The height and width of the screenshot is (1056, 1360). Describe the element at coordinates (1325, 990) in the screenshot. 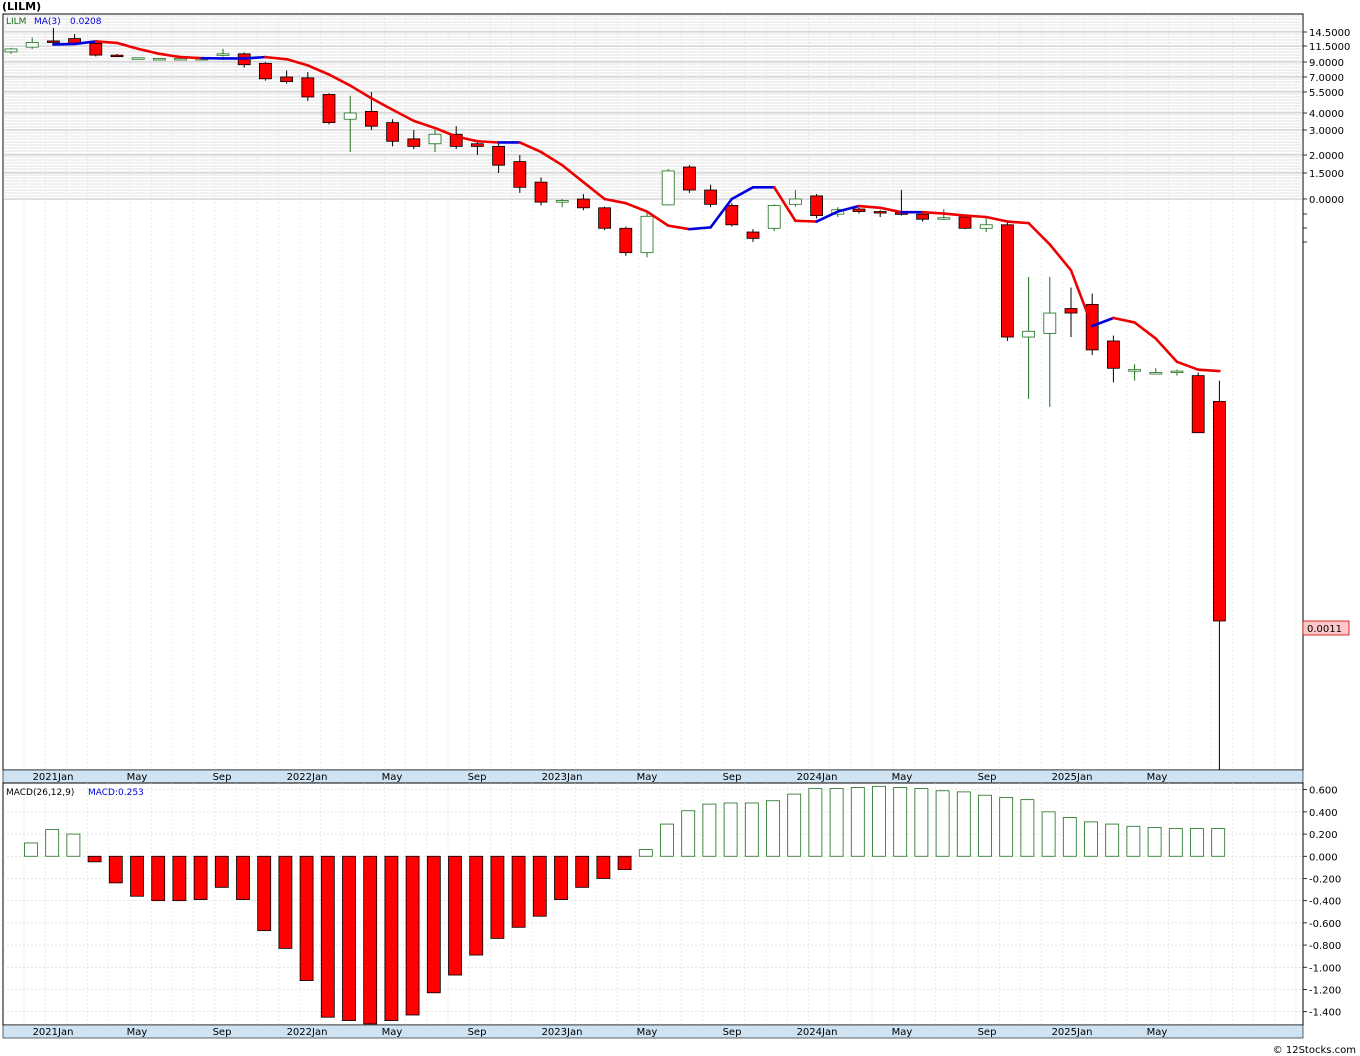

I see `macd-y-tick-label: -1.200` at that location.